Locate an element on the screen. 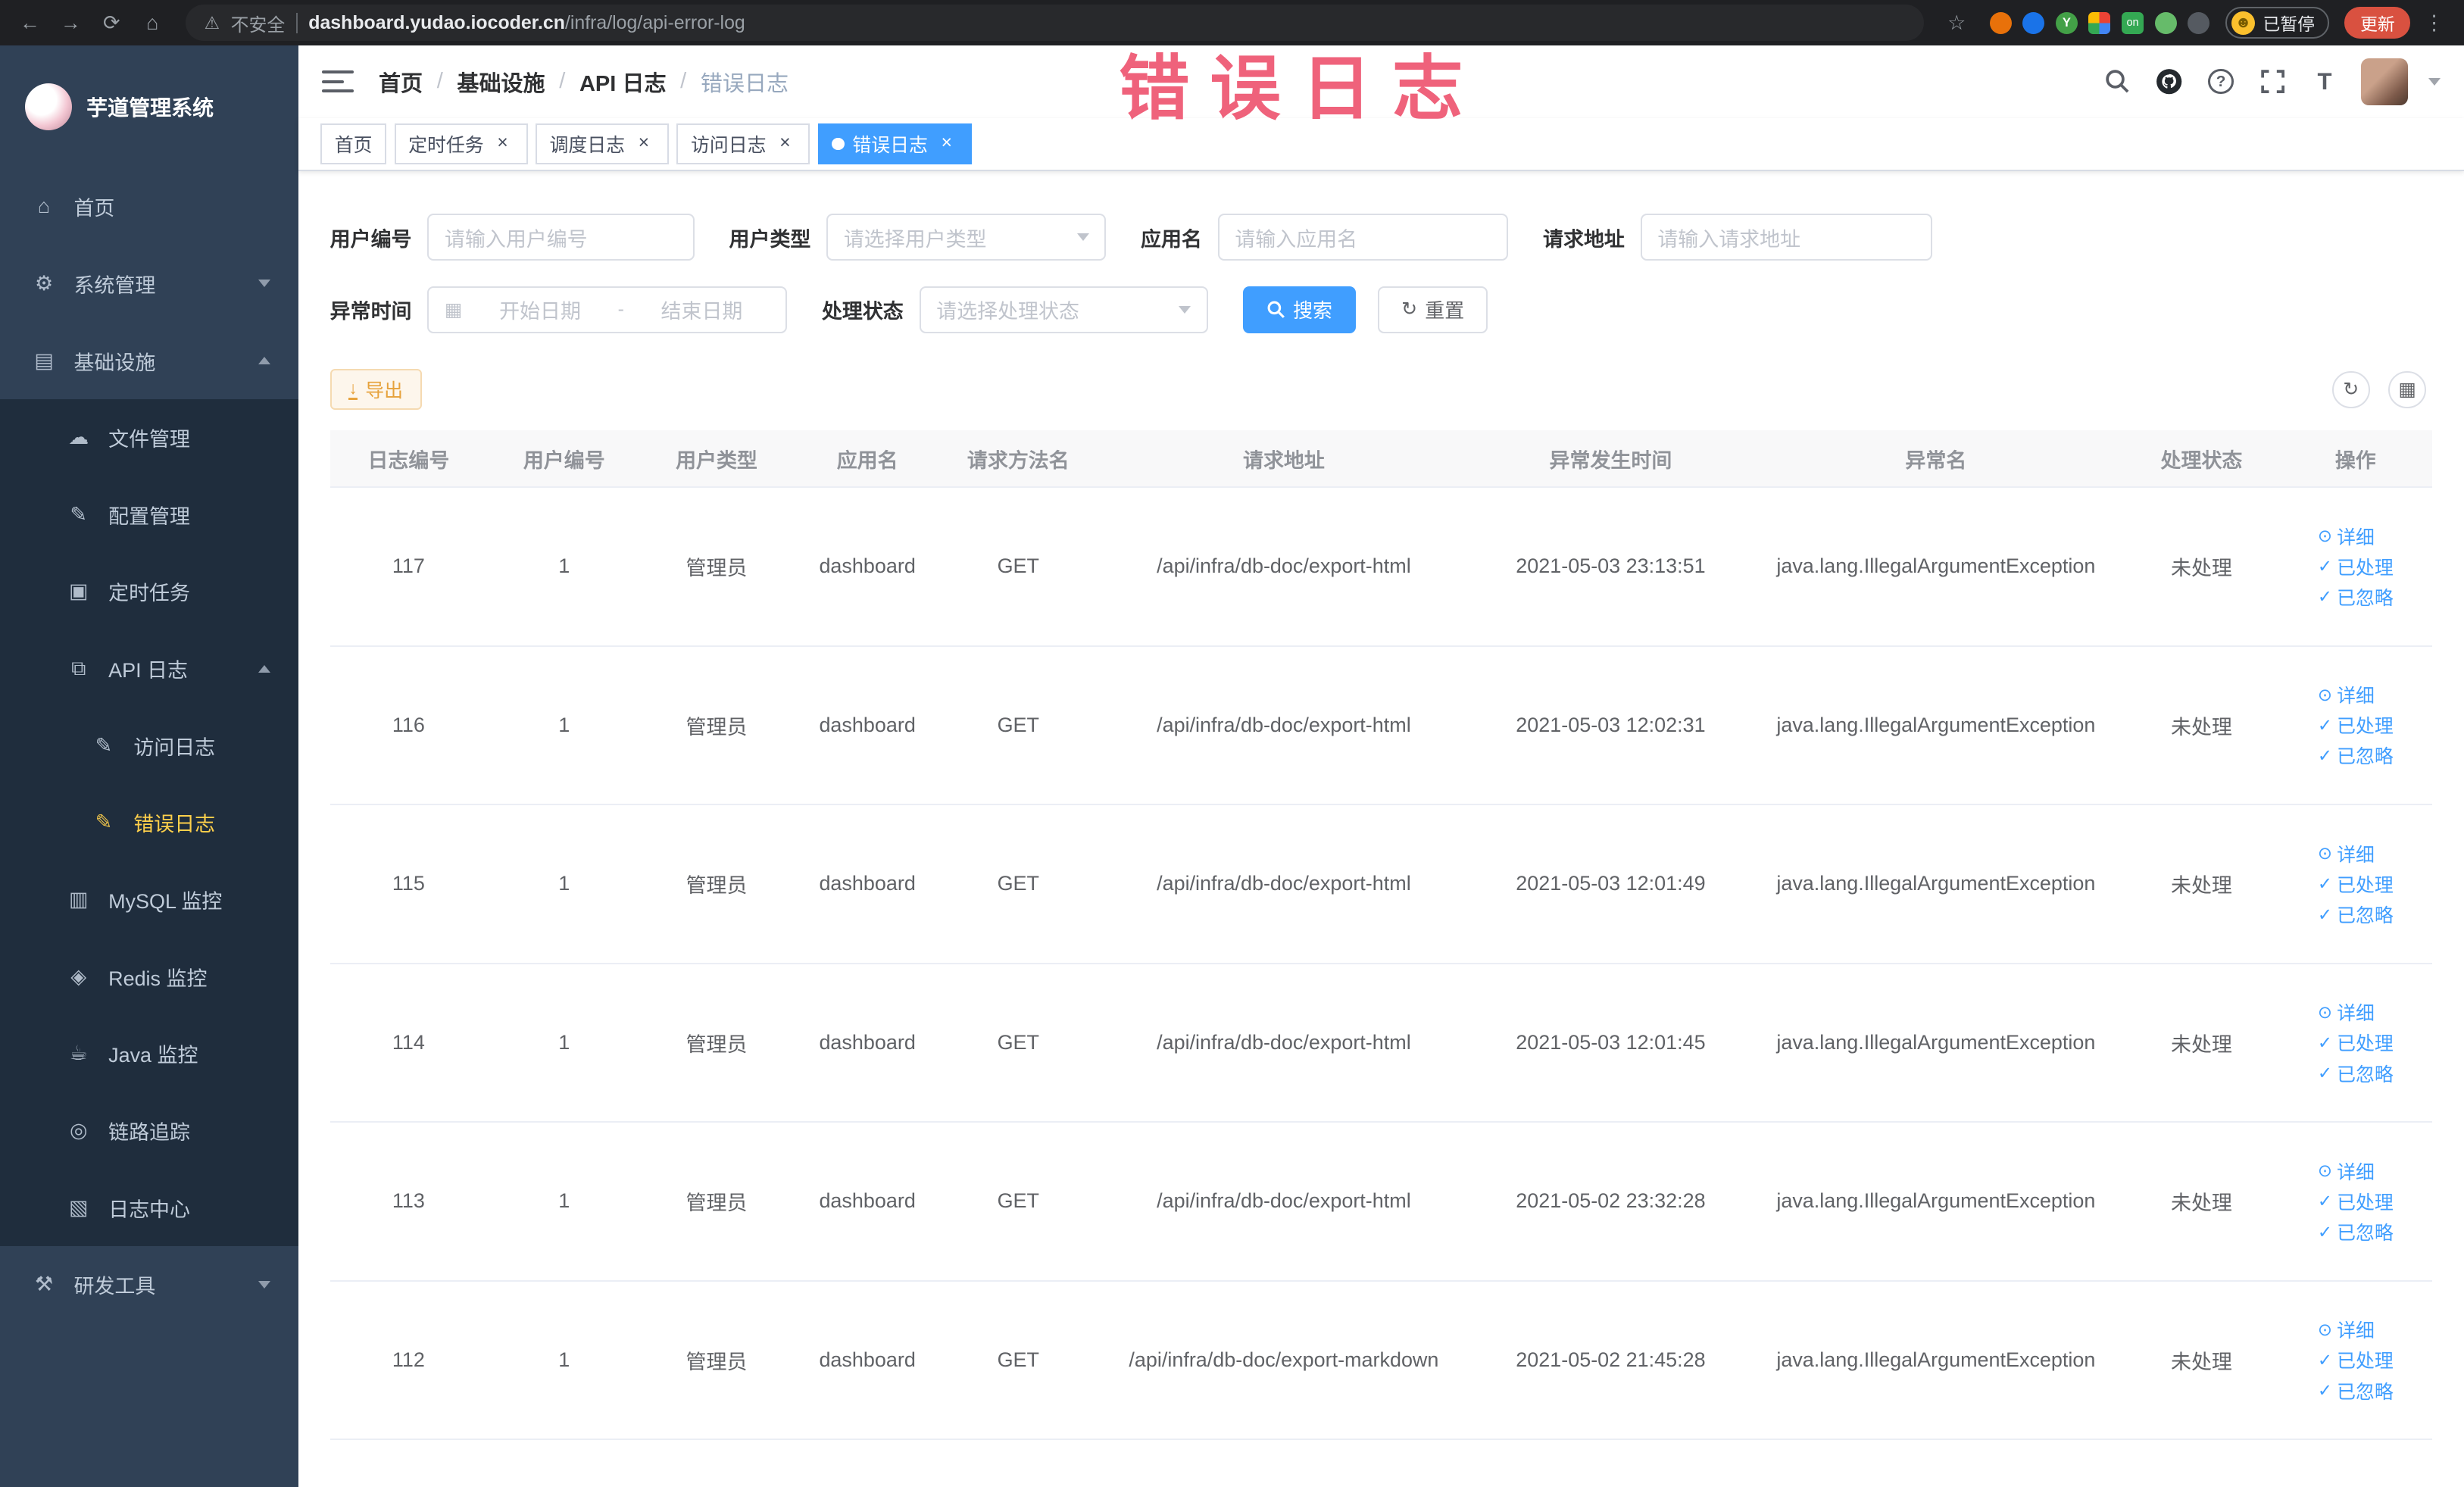 This screenshot has width=2464, height=1487. help-icon: ? is located at coordinates (2220, 81).